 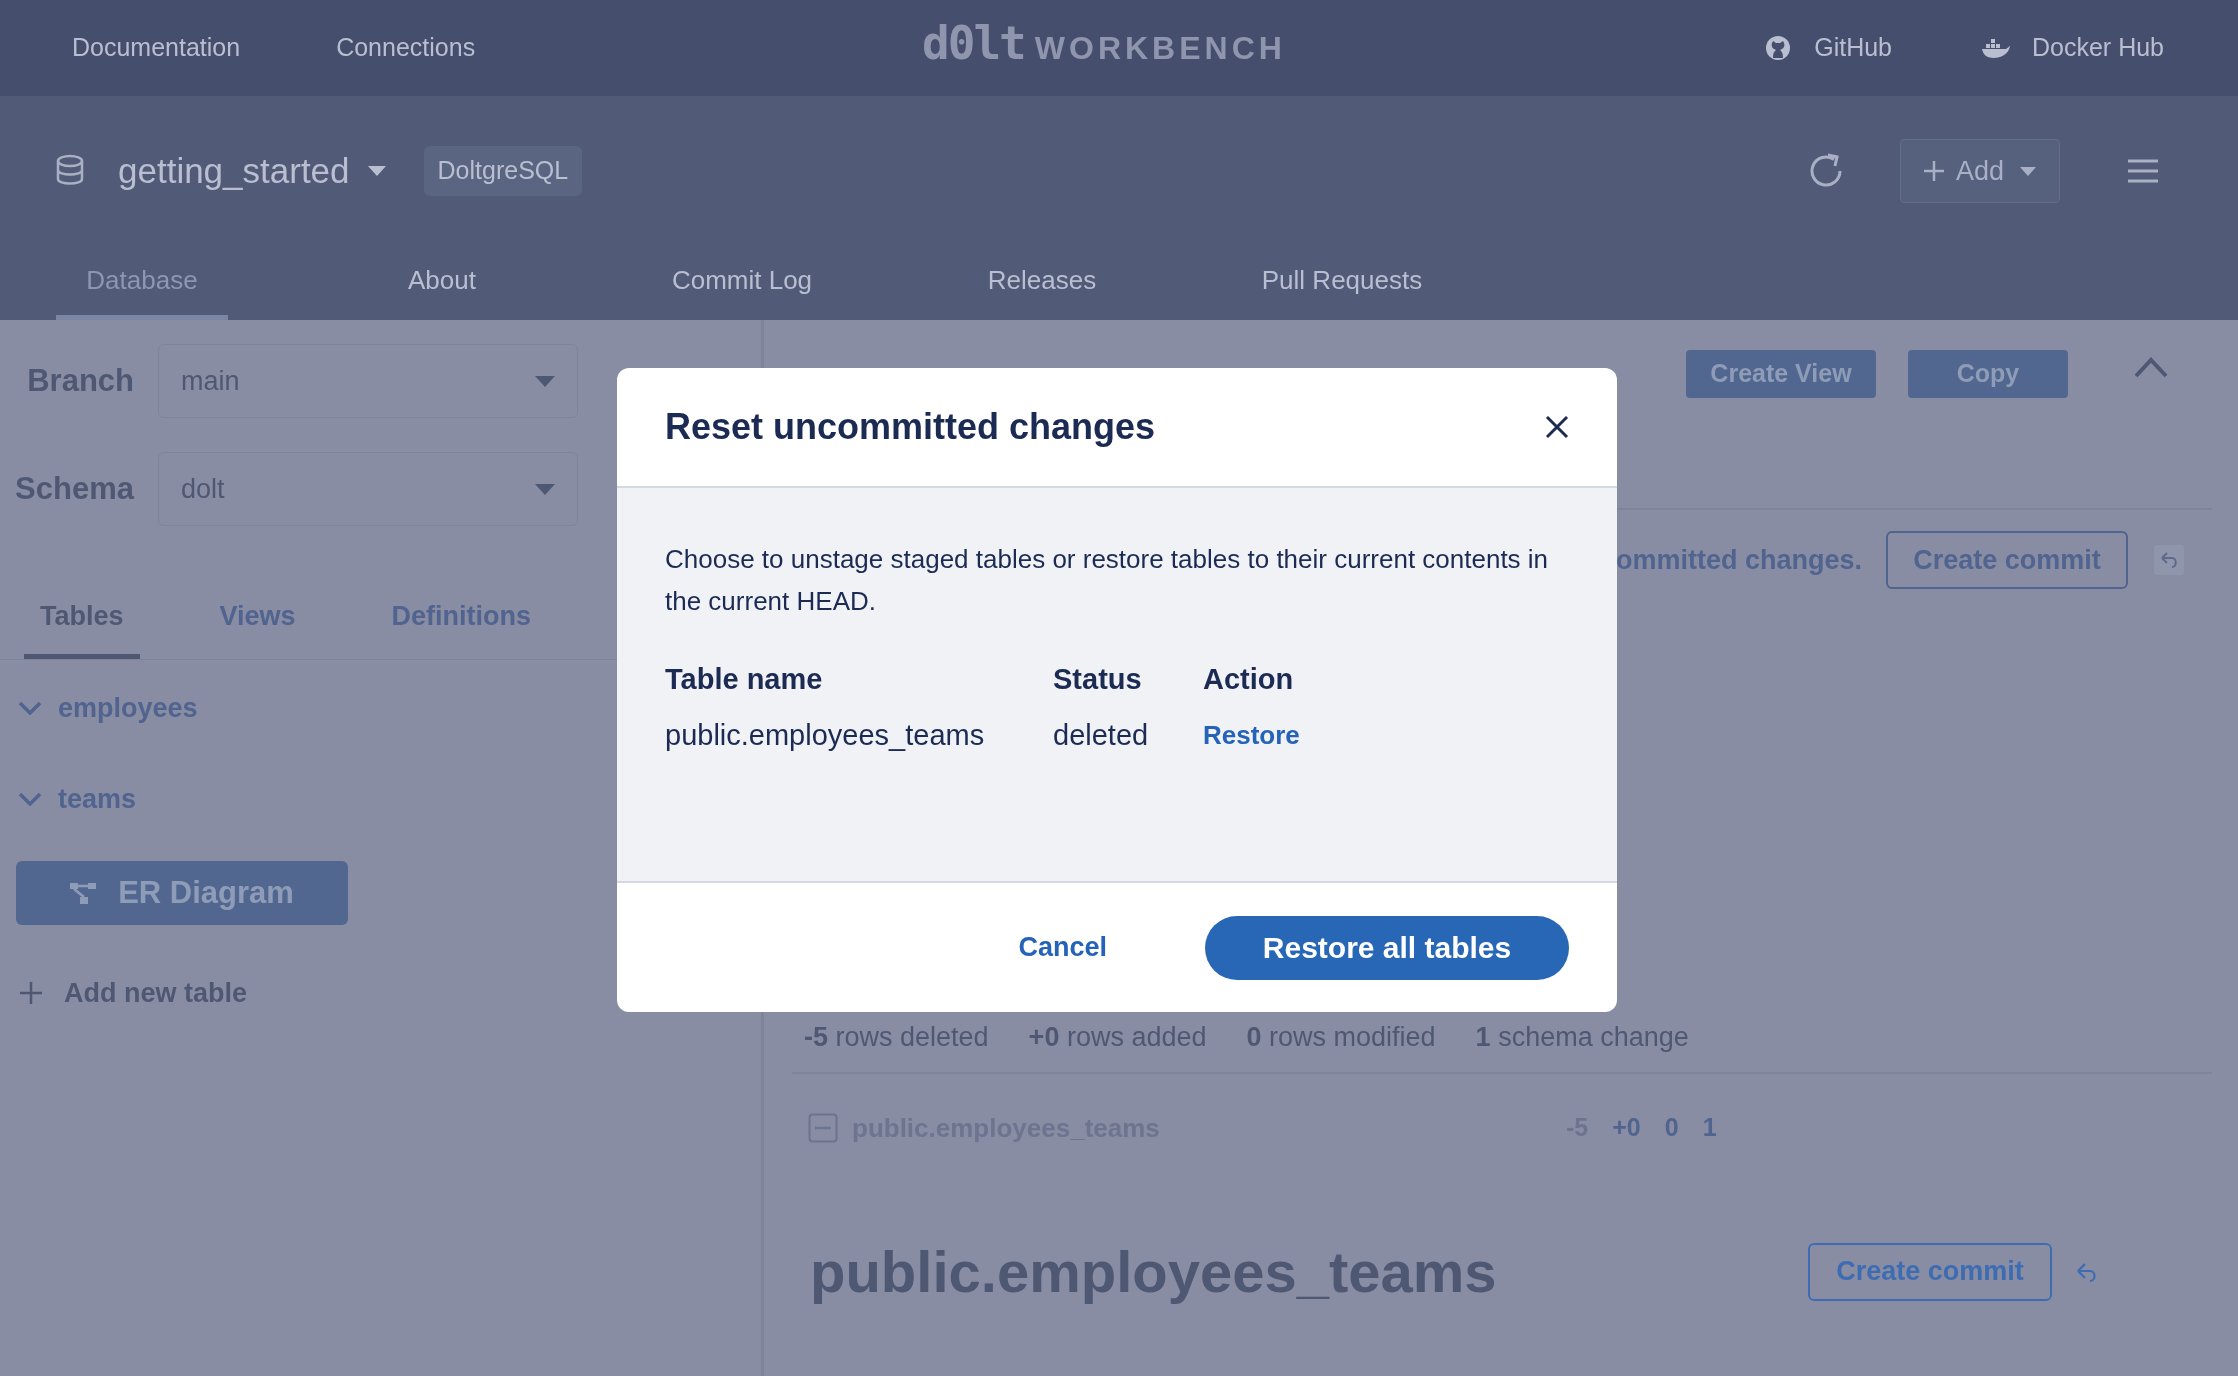 What do you see at coordinates (2169, 560) in the screenshot?
I see `undo-icon` at bounding box center [2169, 560].